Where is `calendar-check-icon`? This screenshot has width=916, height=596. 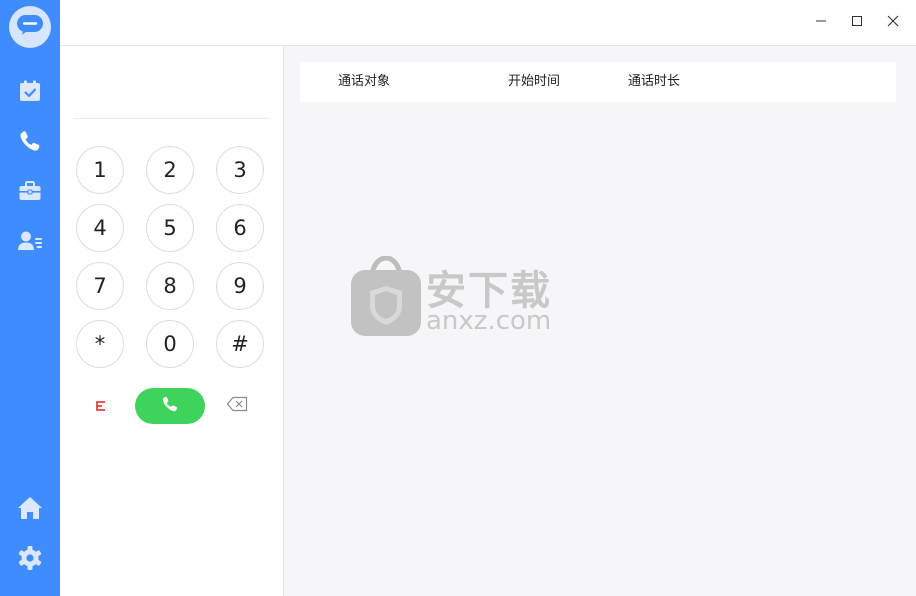
calendar-check-icon is located at coordinates (30, 93).